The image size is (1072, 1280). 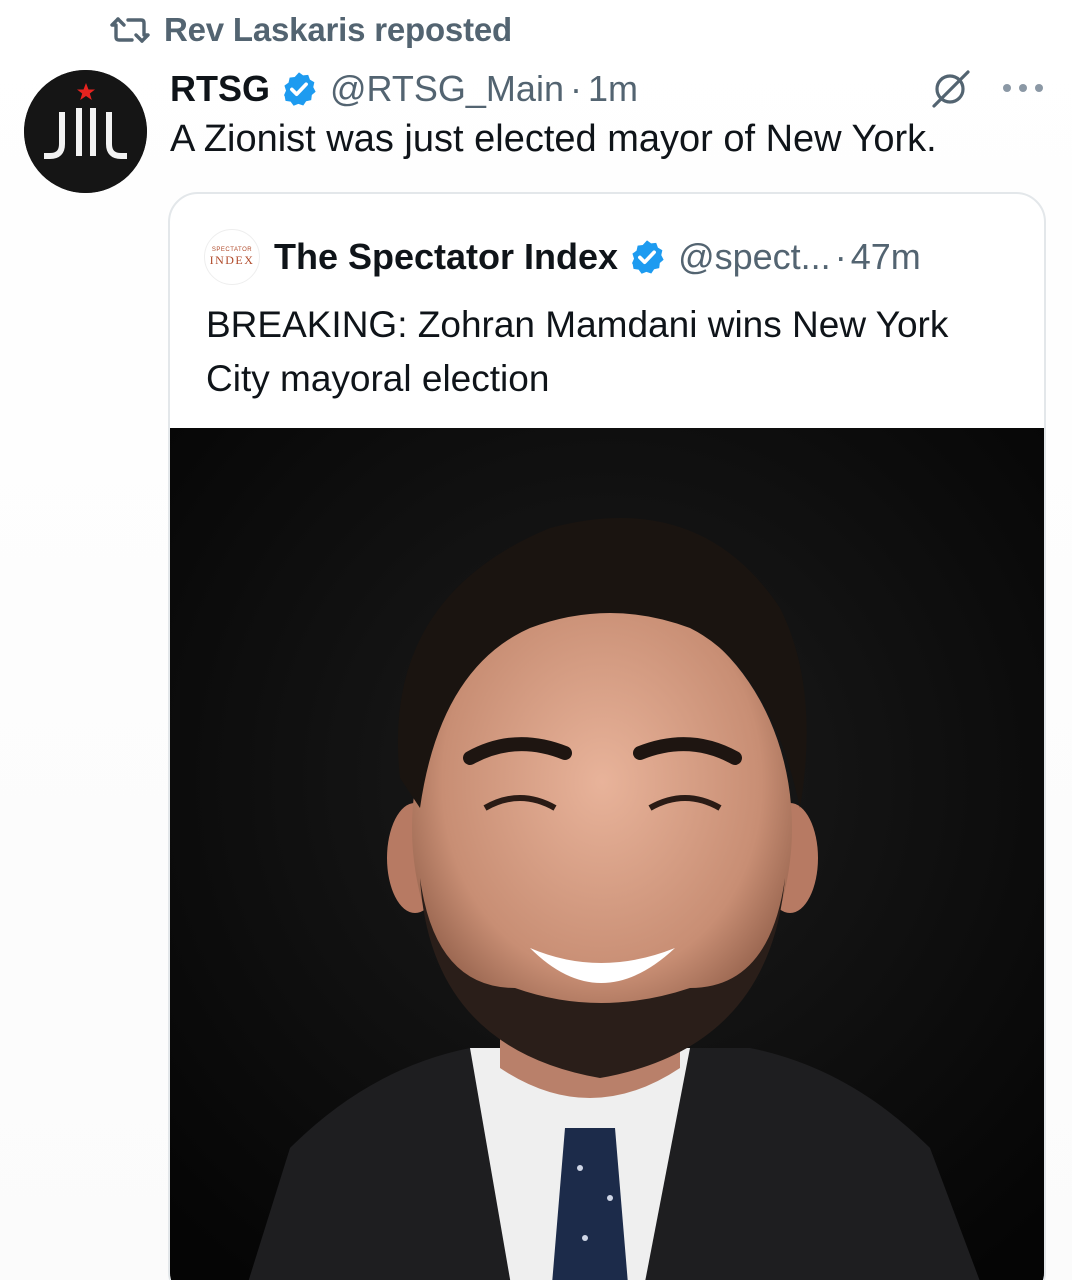 What do you see at coordinates (299, 89) in the screenshot?
I see `verified-badge-icon` at bounding box center [299, 89].